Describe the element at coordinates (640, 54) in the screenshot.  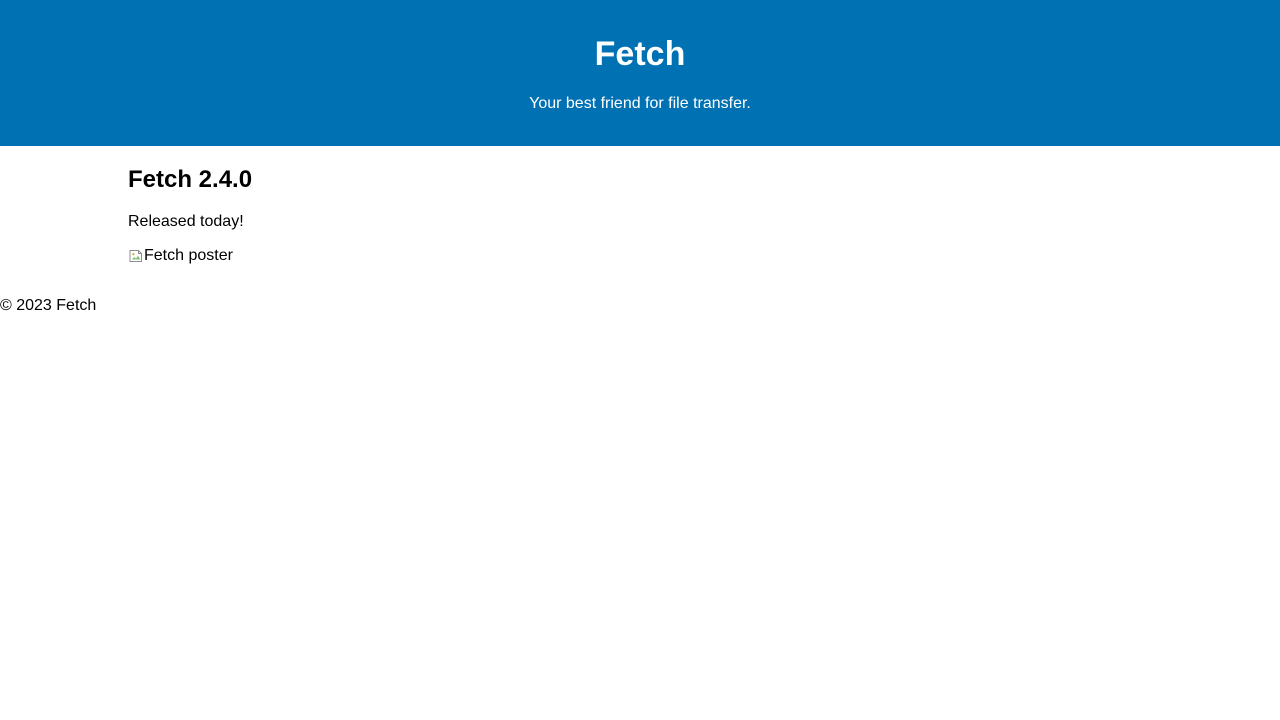
I see `site-title: Fetch` at that location.